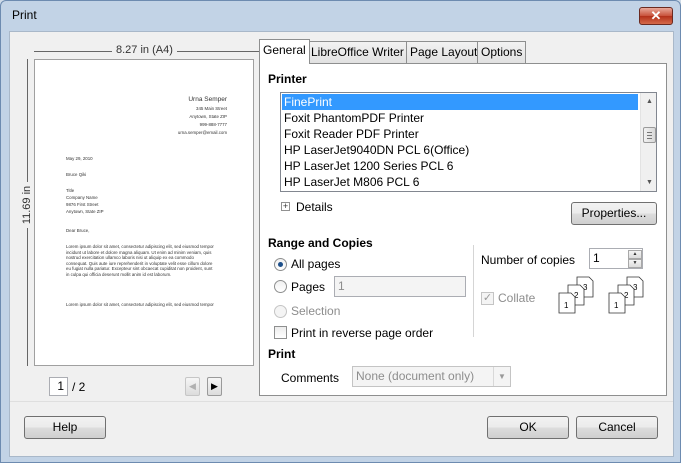 Image resolution: width=681 pixels, height=463 pixels. What do you see at coordinates (341, 401) in the screenshot?
I see `footer-divider` at bounding box center [341, 401].